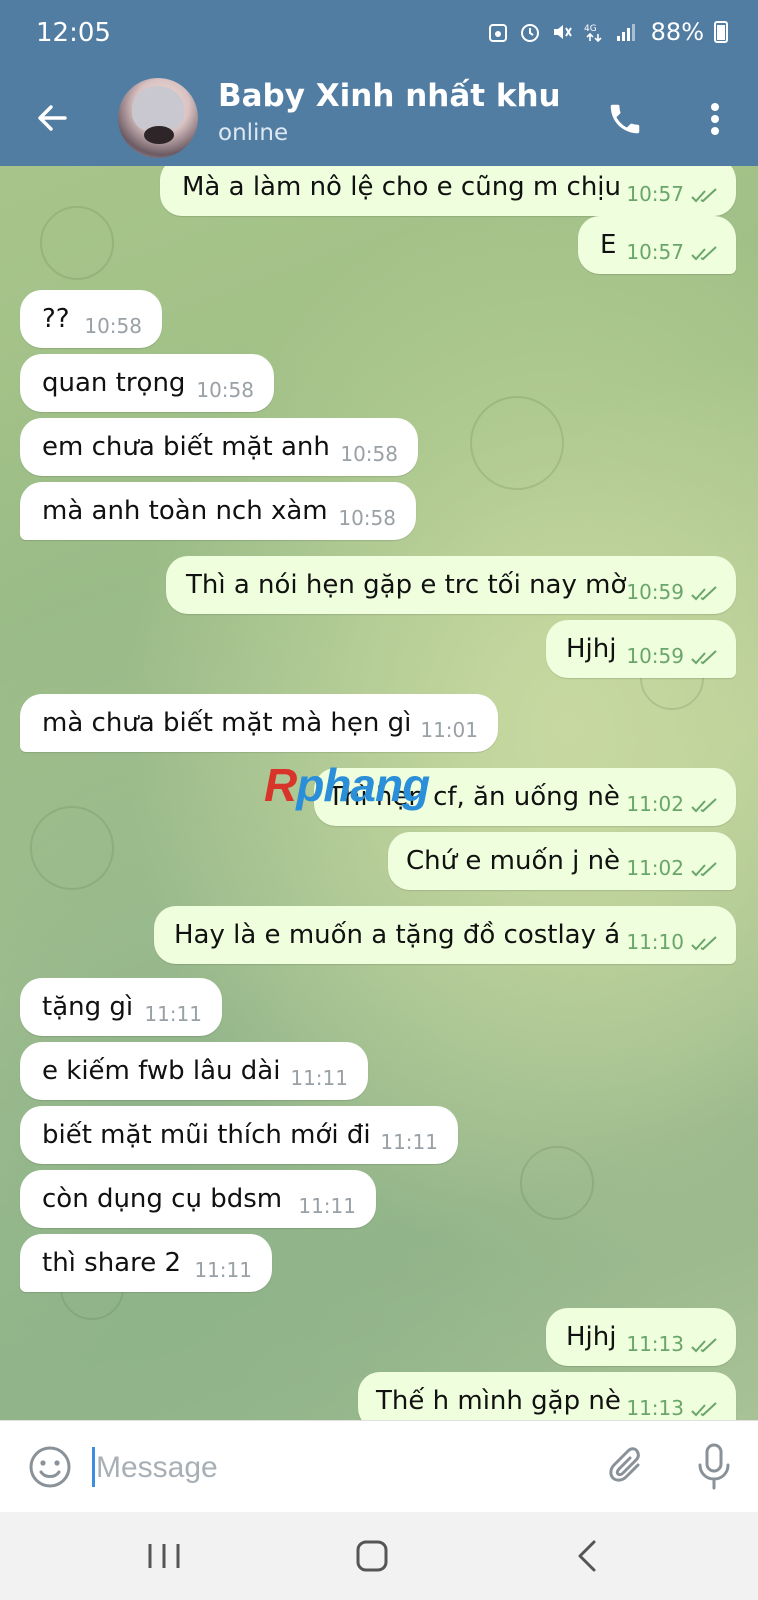 The height and width of the screenshot is (1600, 758). I want to click on message-text: thì share 2, so click(112, 1263).